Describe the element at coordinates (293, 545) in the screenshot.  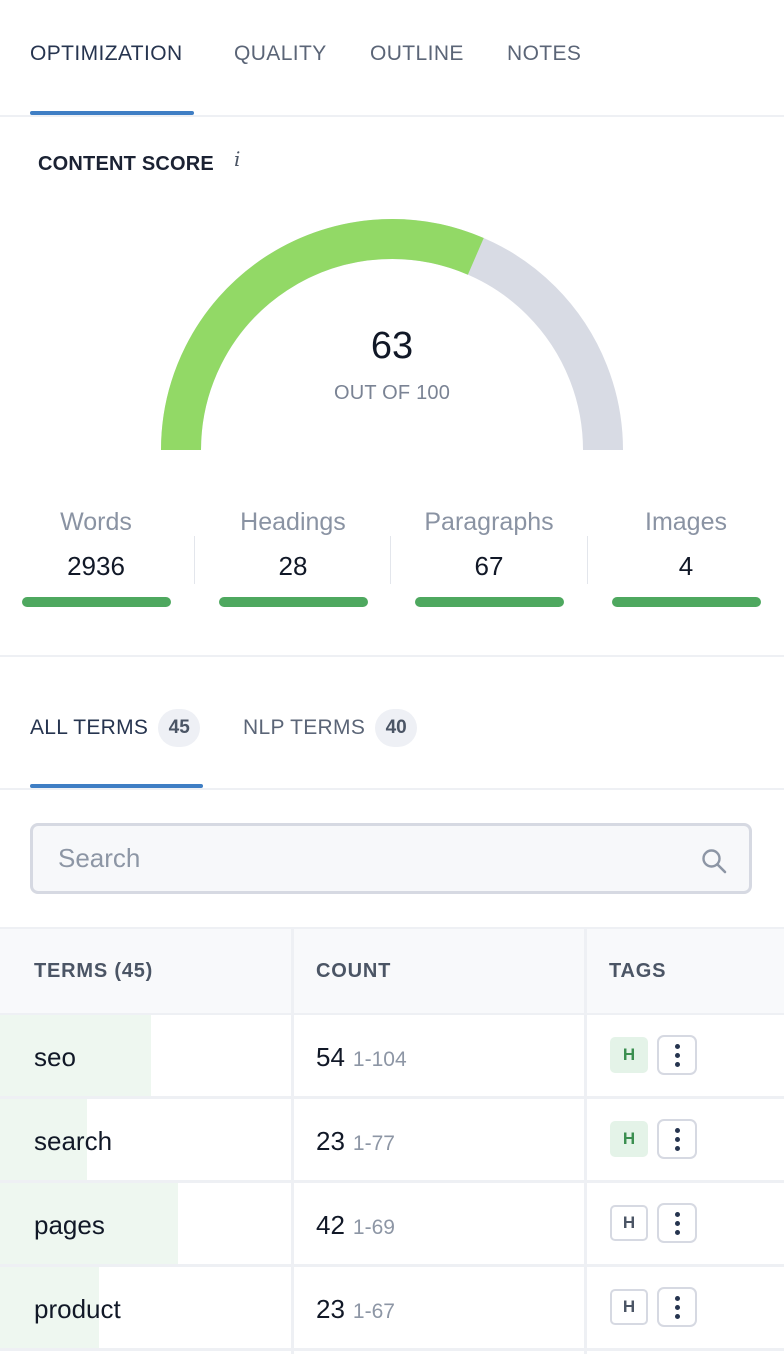
I see `stat-headings: Headings 28` at that location.